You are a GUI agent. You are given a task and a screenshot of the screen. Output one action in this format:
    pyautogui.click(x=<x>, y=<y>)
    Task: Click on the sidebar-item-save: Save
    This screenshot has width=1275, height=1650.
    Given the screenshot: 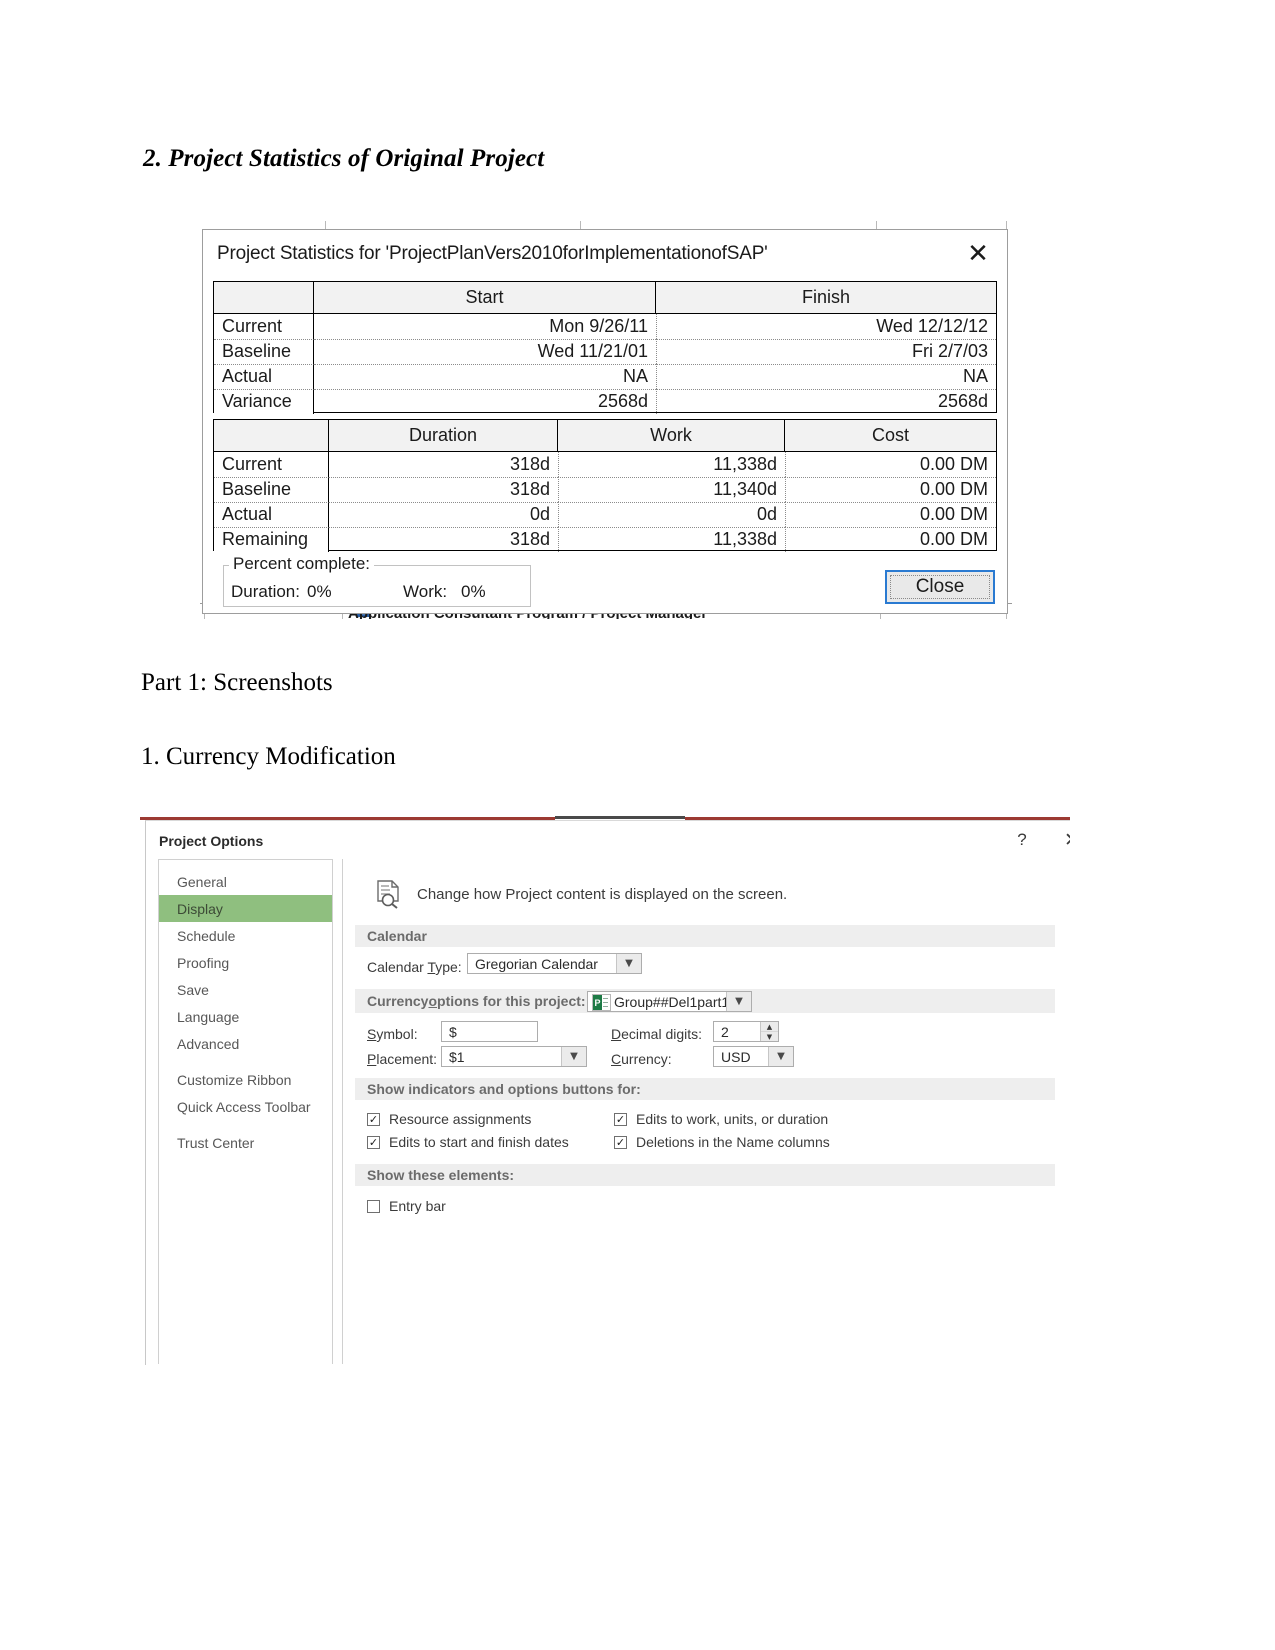 What is the action you would take?
    pyautogui.click(x=245, y=989)
    